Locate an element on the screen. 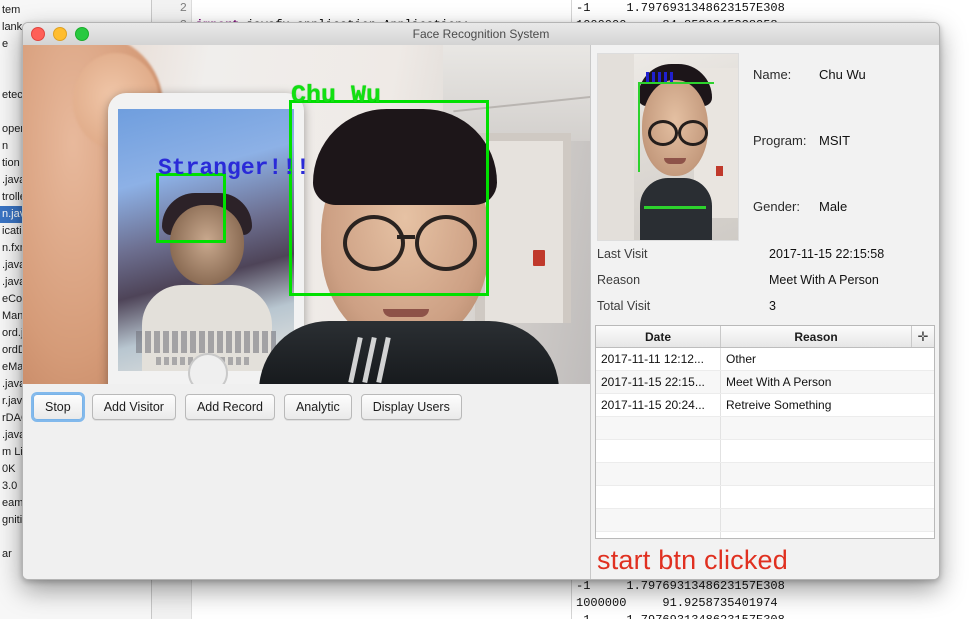  photo-face-box-top is located at coordinates (676, 83).